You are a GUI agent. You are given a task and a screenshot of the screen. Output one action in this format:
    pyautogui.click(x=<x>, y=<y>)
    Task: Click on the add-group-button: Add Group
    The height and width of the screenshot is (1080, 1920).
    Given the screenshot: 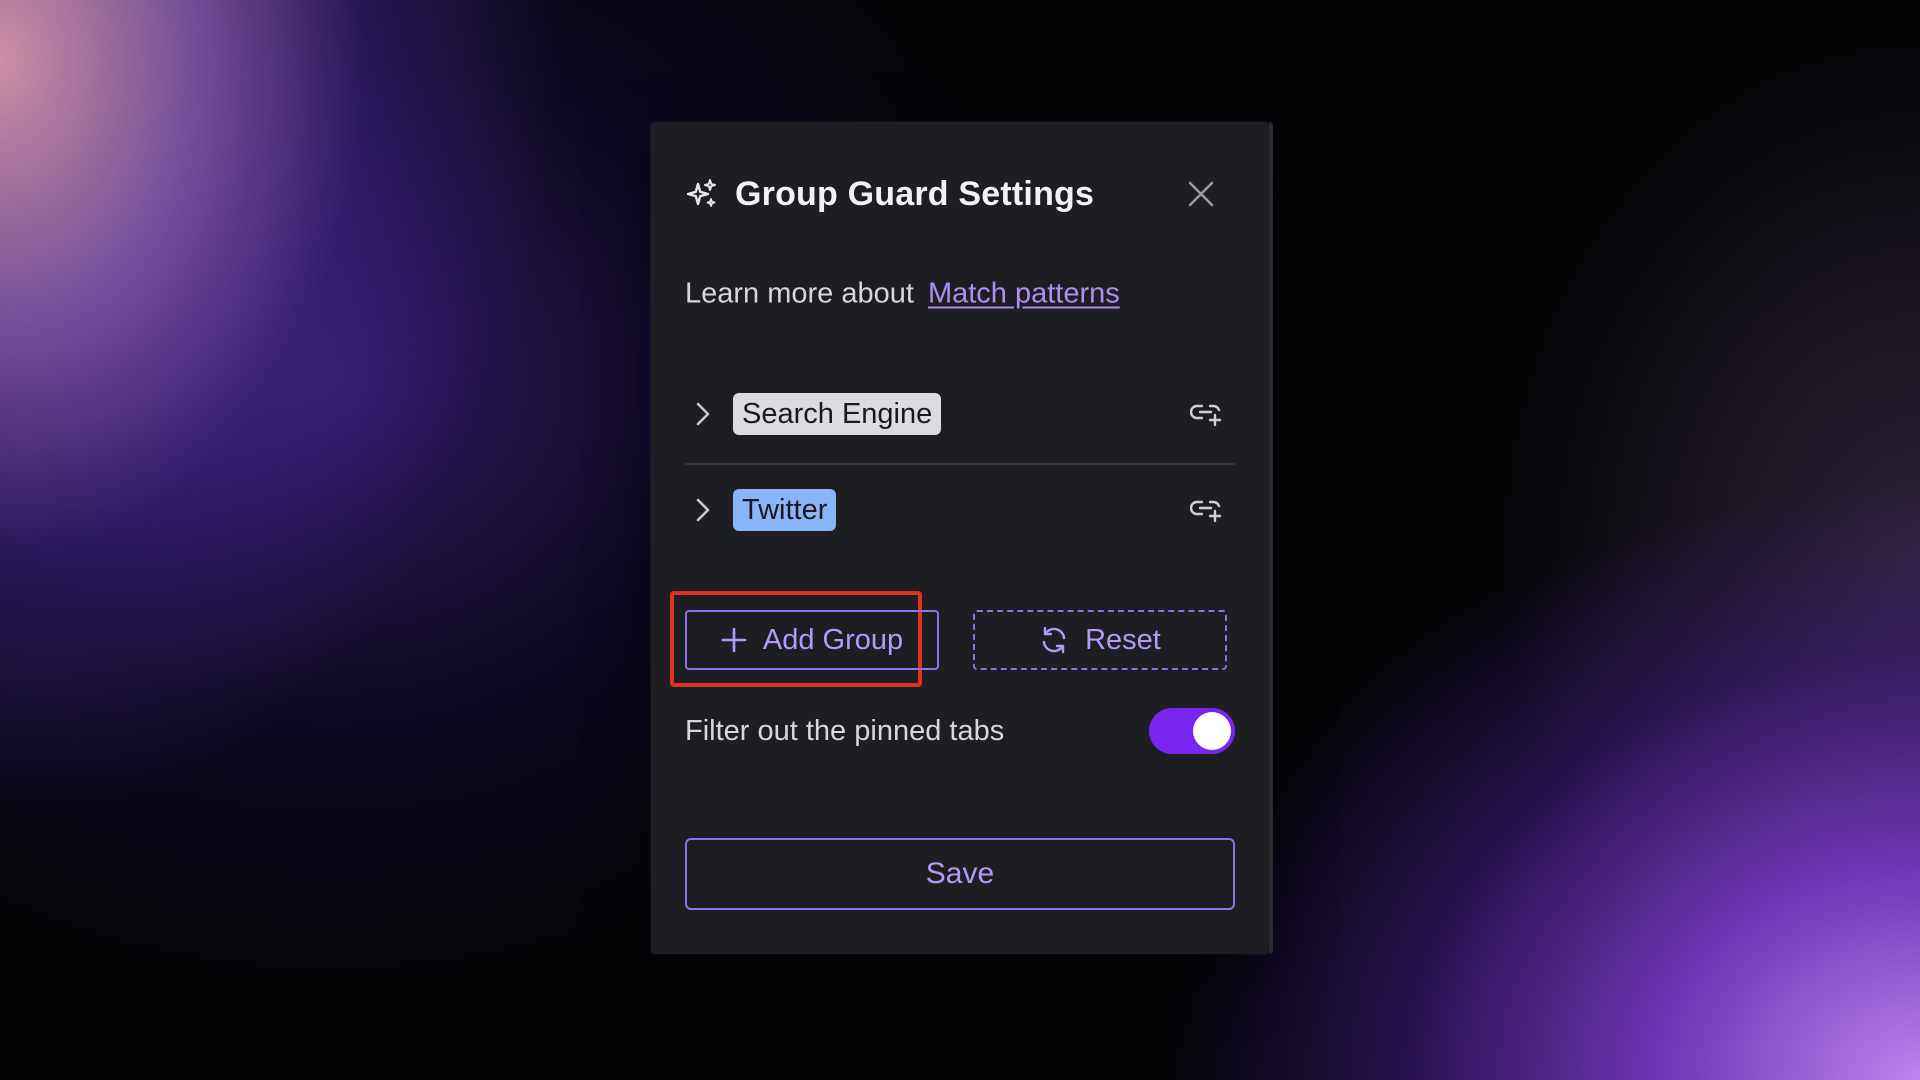 What is the action you would take?
    pyautogui.click(x=812, y=640)
    